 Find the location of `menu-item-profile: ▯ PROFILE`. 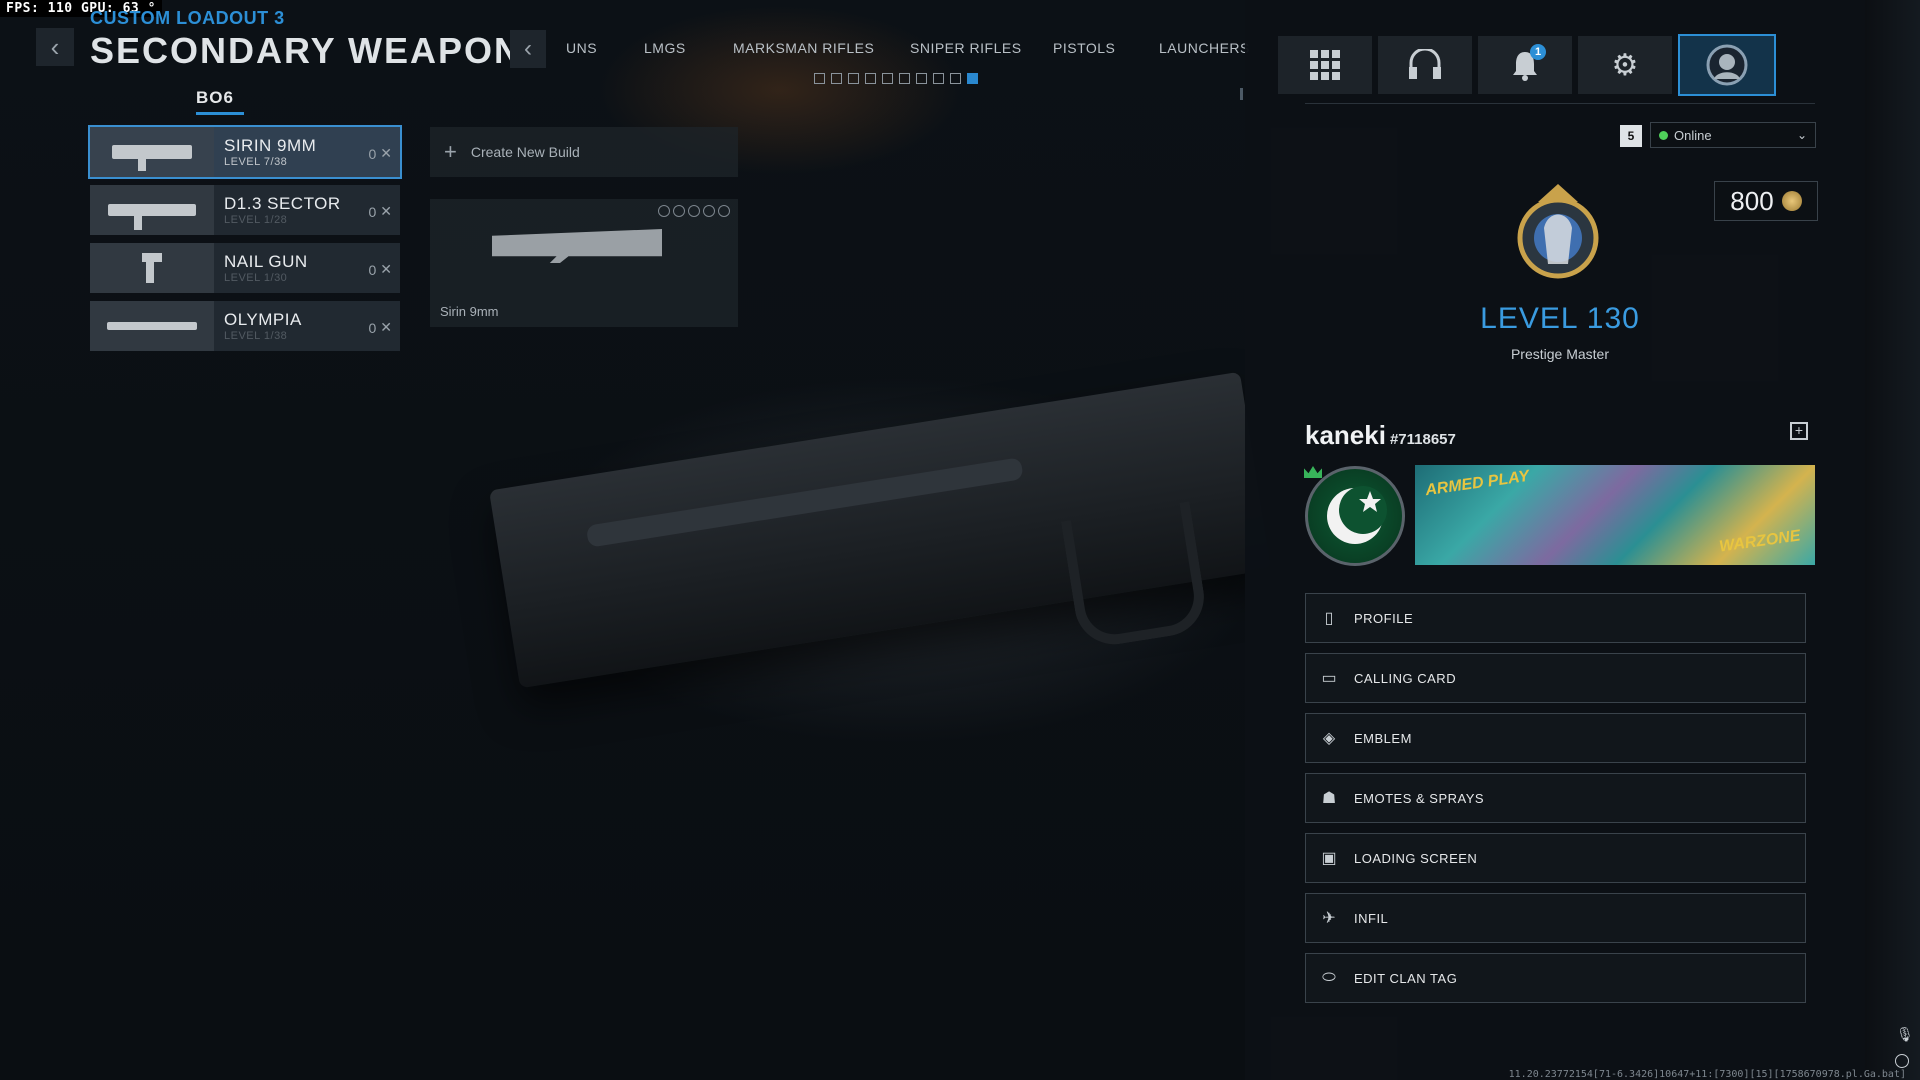

menu-item-profile: ▯ PROFILE is located at coordinates (1555, 618).